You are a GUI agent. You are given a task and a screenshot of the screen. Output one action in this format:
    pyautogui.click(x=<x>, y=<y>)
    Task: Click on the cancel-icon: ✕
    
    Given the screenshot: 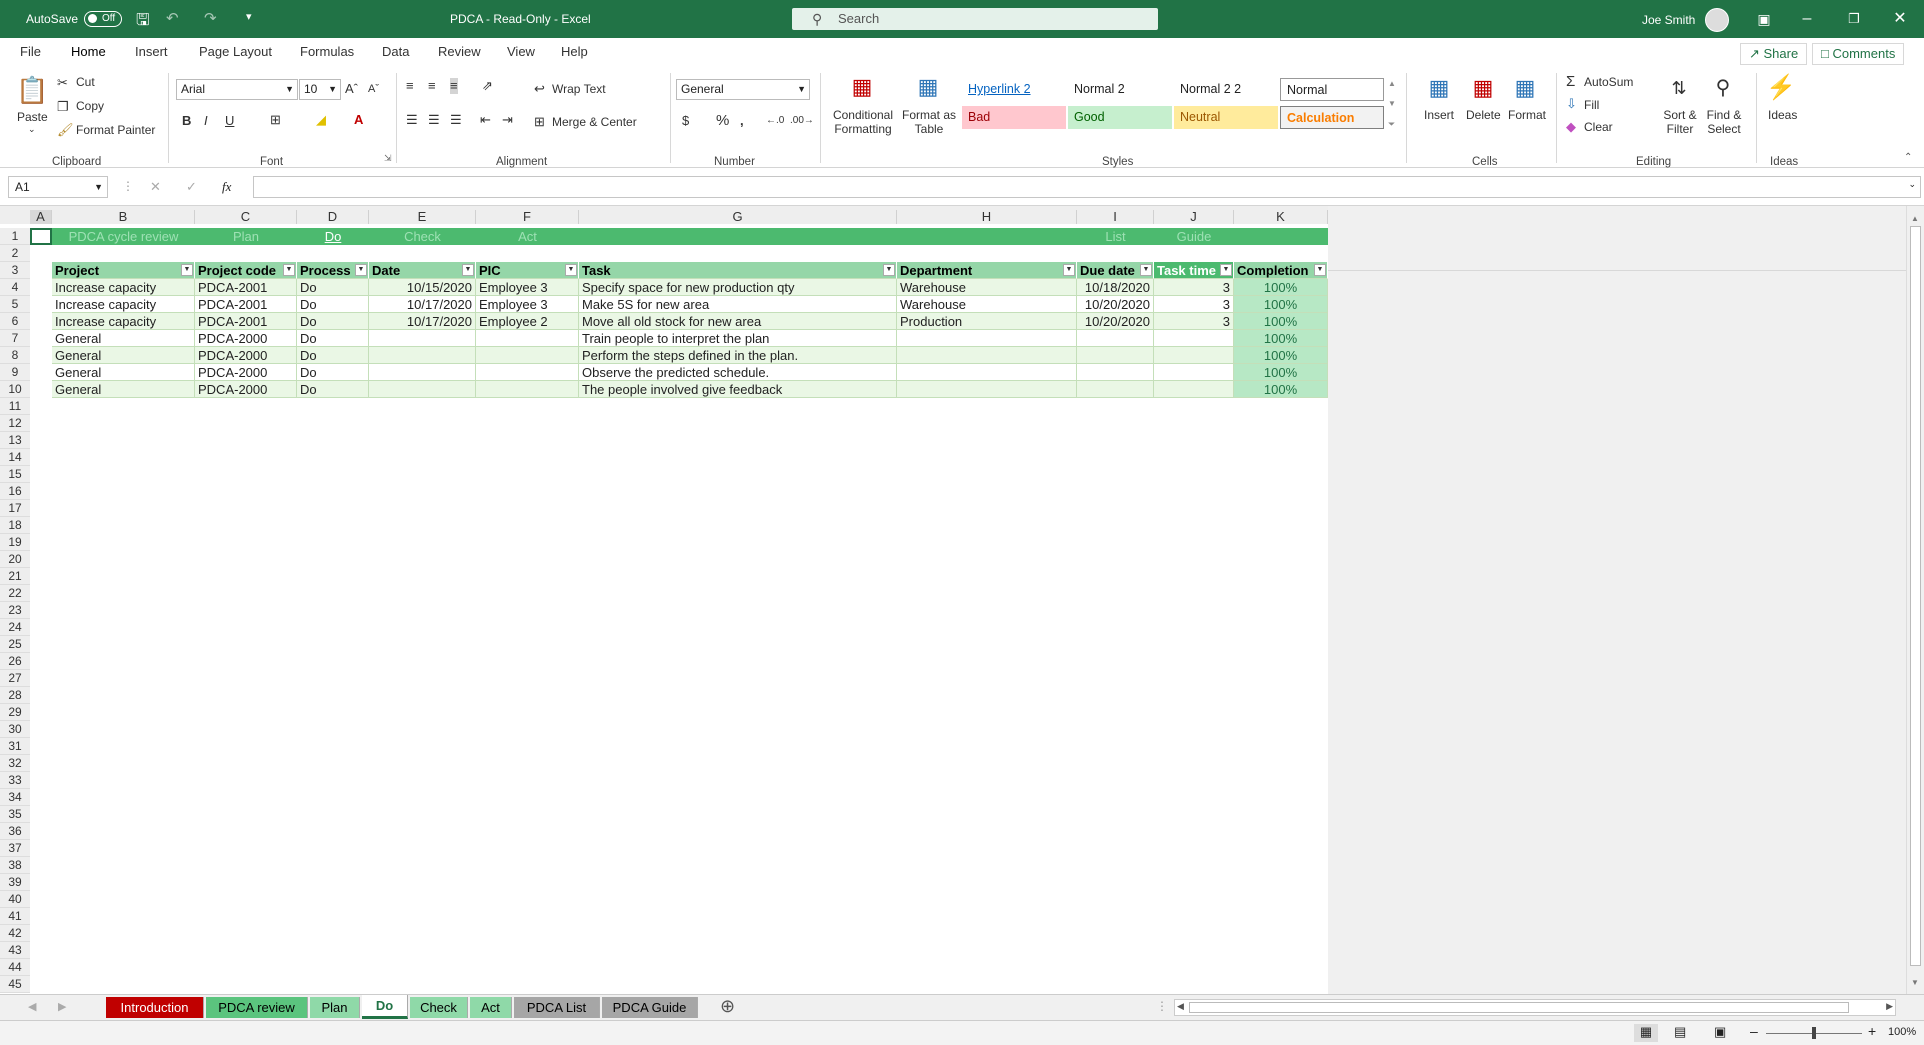 What is the action you would take?
    pyautogui.click(x=155, y=187)
    